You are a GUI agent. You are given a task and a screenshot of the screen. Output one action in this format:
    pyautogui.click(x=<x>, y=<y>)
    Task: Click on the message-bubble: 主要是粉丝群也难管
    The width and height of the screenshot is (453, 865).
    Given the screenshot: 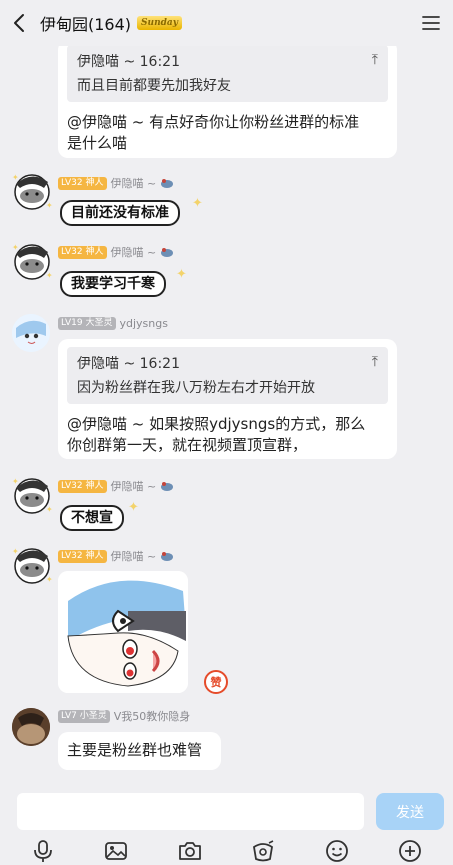 What is the action you would take?
    pyautogui.click(x=139, y=751)
    